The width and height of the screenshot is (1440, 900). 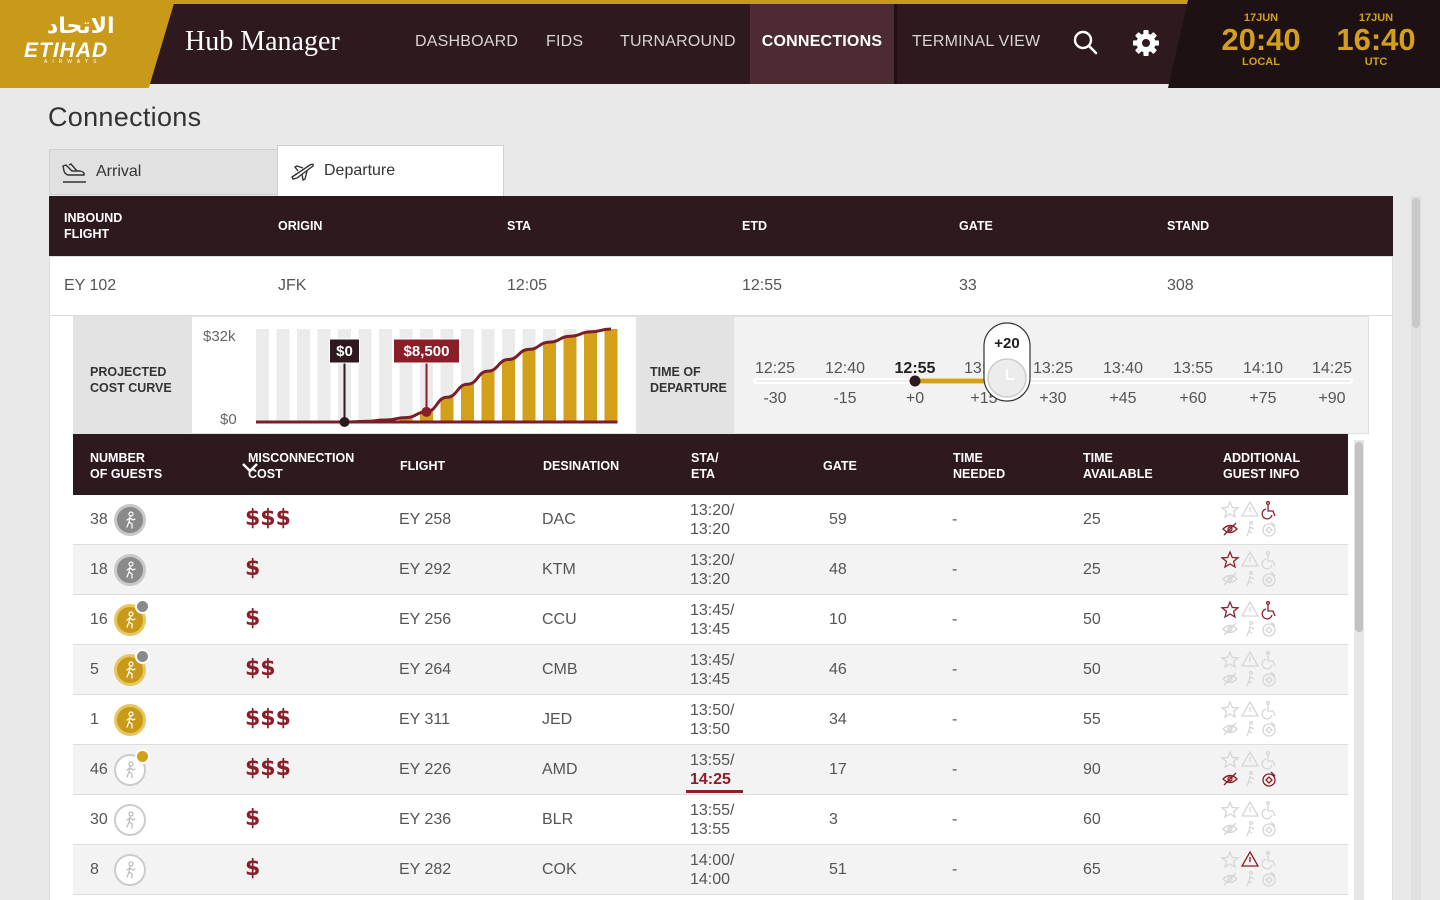 I want to click on col-guests: NUMBER OF GUESTS, so click(x=126, y=466).